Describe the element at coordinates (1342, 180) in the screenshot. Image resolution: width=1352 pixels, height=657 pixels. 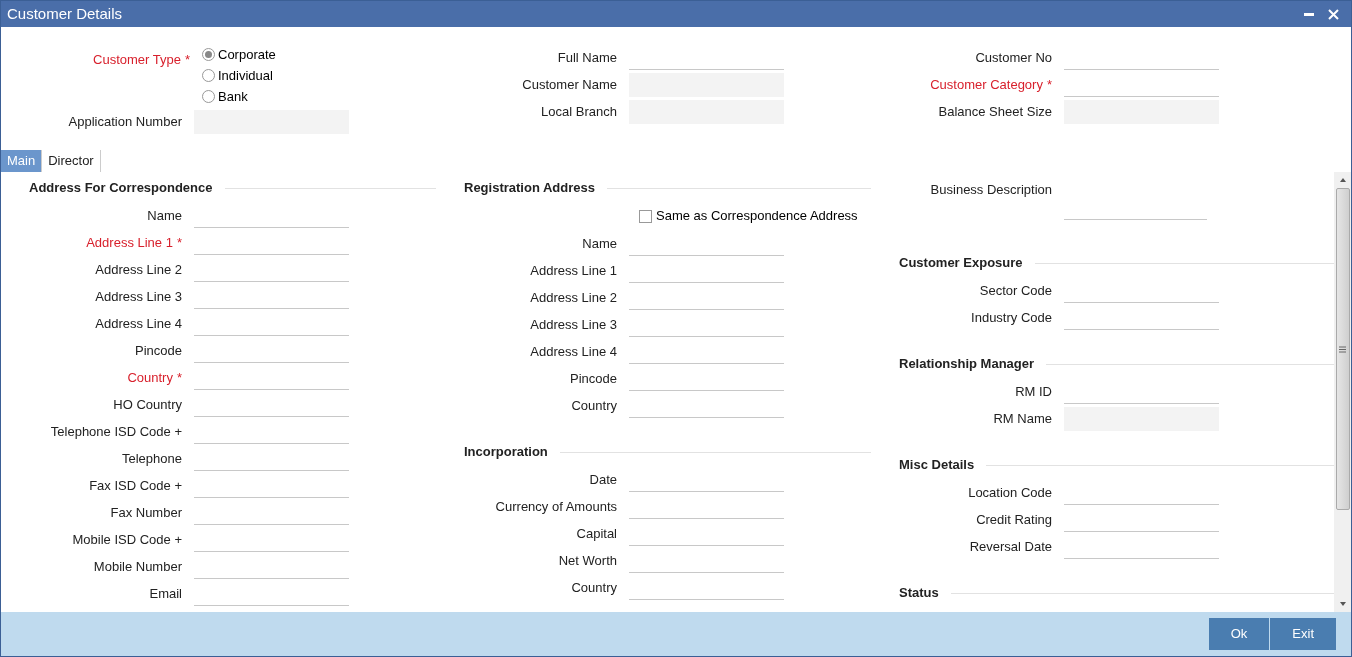
I see `scroll-up-icon` at that location.